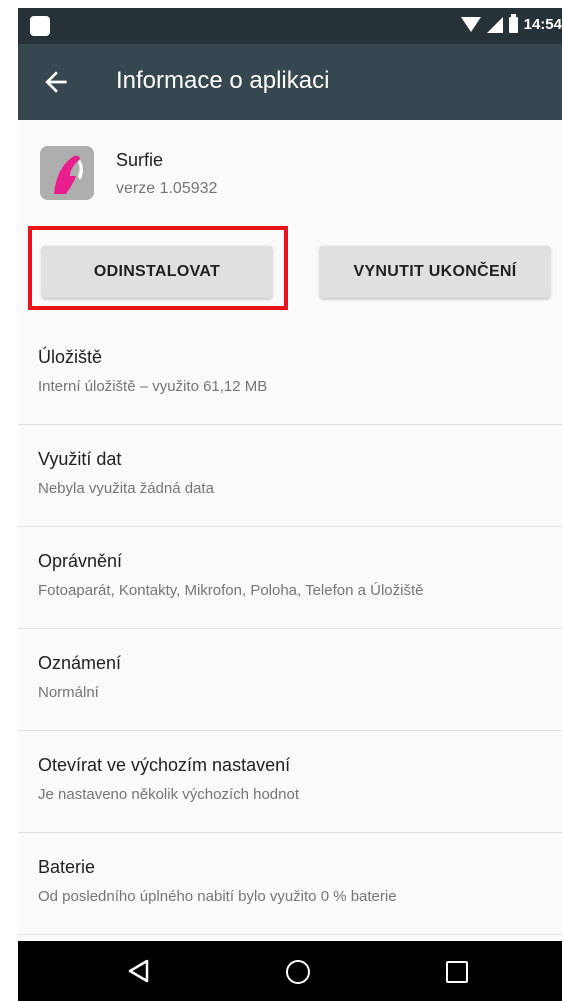 The image size is (562, 1001). What do you see at coordinates (80, 663) in the screenshot?
I see `setting-title: Oznámení` at bounding box center [80, 663].